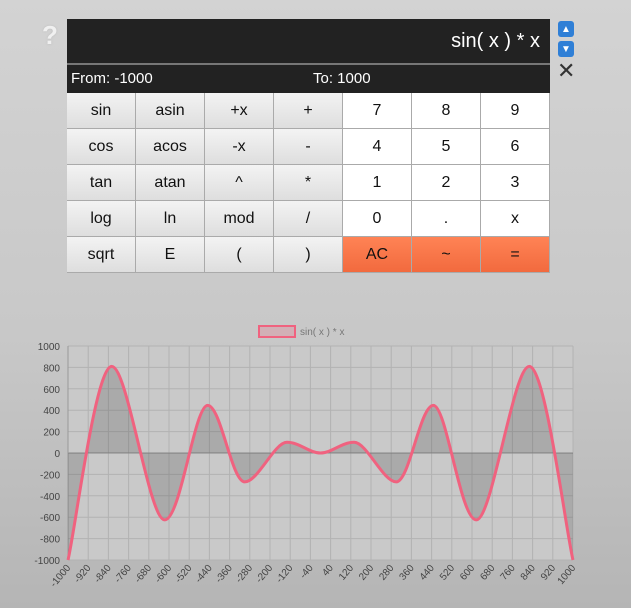  Describe the element at coordinates (170, 219) in the screenshot. I see `key-ln: ln` at that location.